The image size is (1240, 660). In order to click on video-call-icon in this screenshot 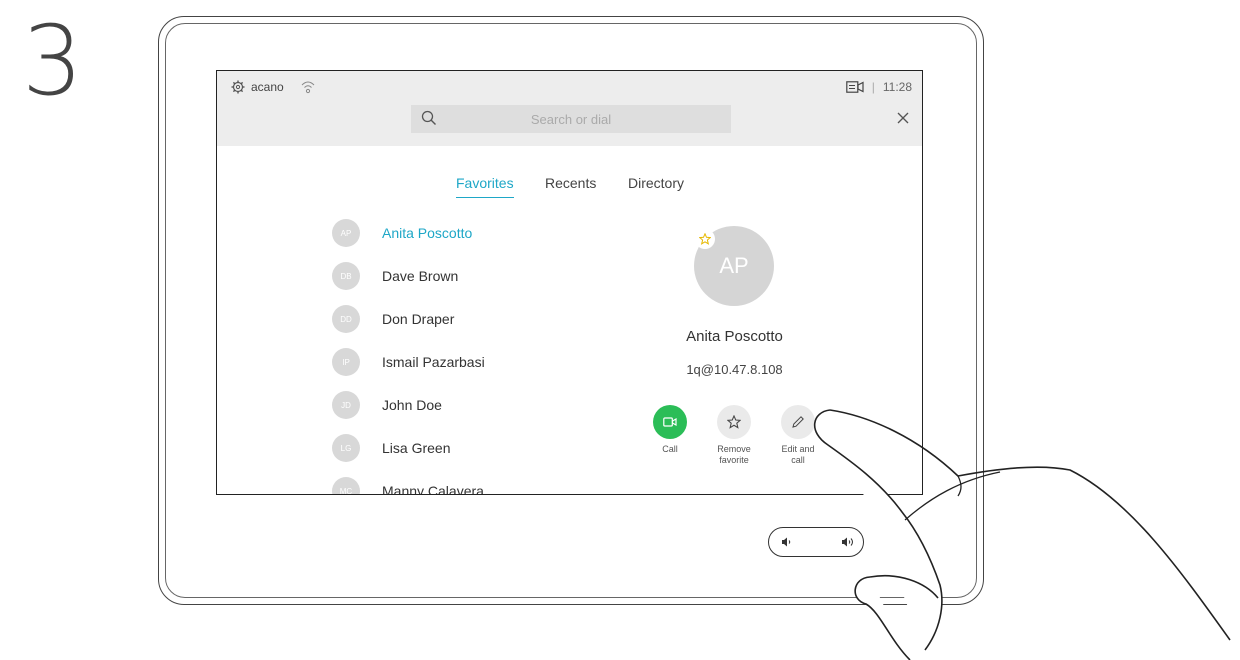, I will do `click(670, 422)`.